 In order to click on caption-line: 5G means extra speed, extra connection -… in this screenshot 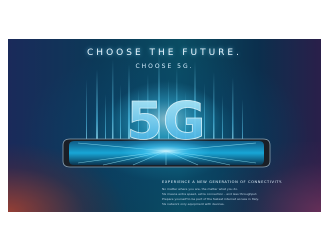, I will do `click(210, 194)`.